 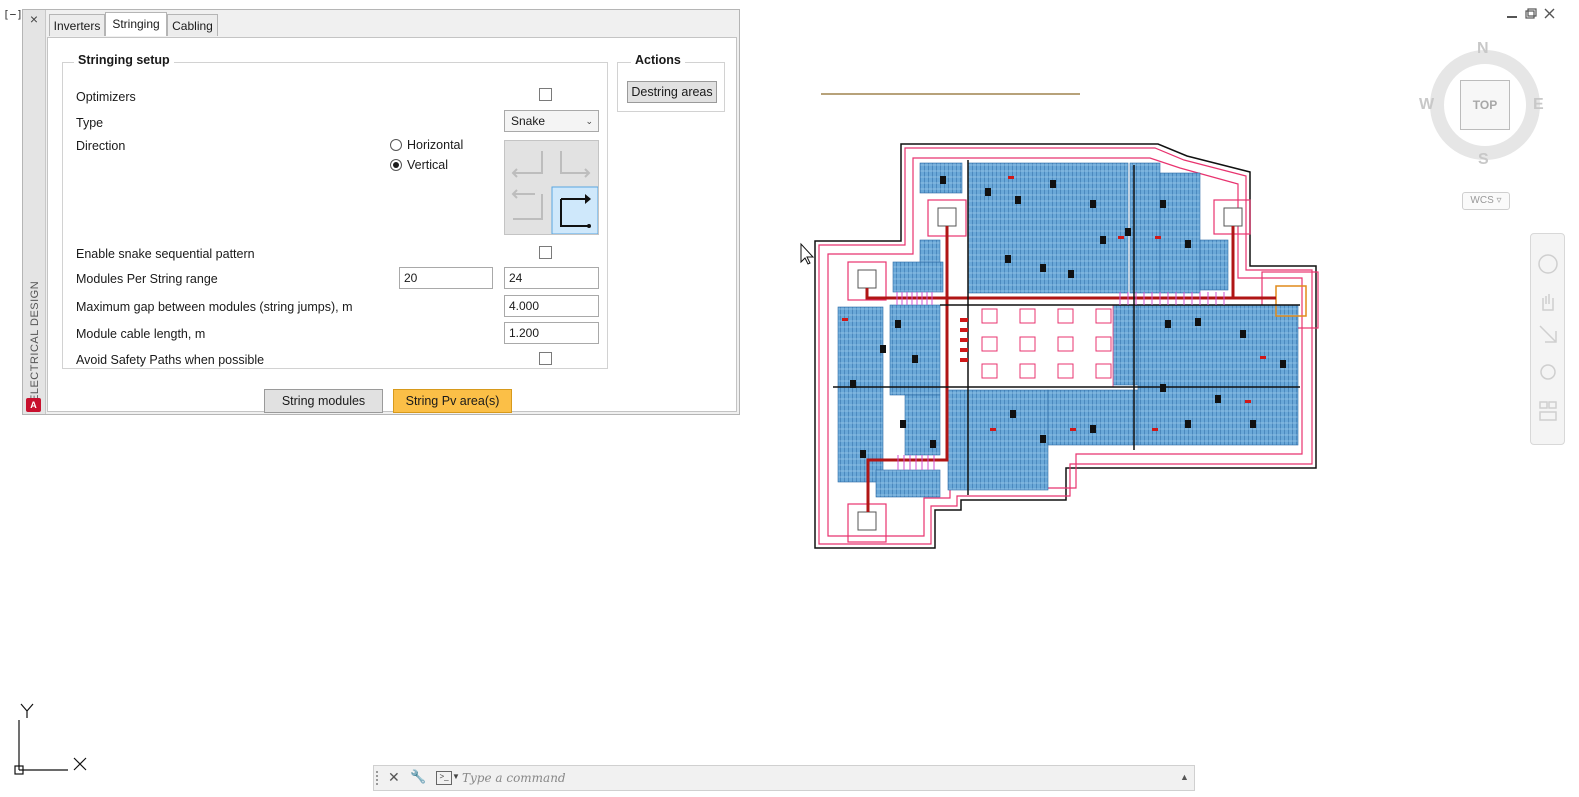 I want to click on pan-icon, so click(x=1548, y=302).